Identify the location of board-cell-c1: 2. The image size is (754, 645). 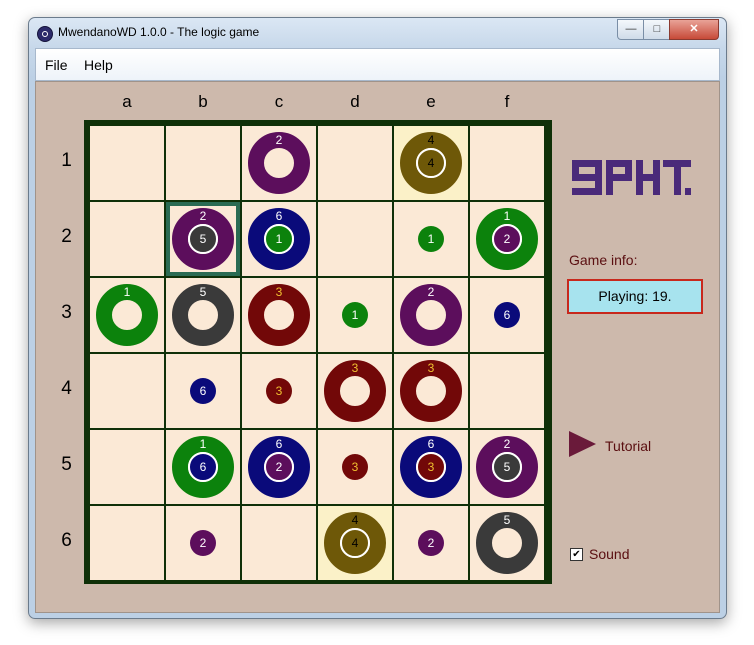
(279, 163).